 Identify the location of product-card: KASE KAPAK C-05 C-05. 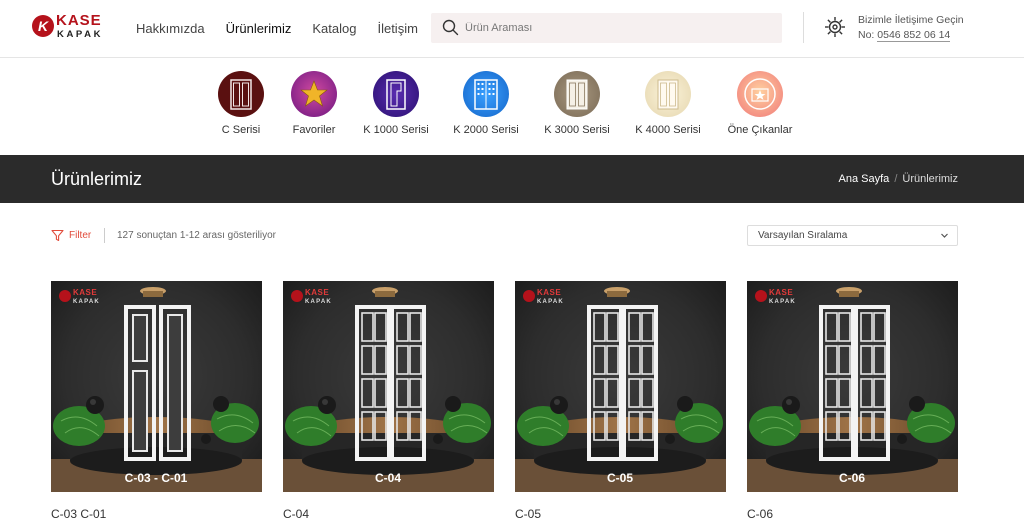
(620, 401).